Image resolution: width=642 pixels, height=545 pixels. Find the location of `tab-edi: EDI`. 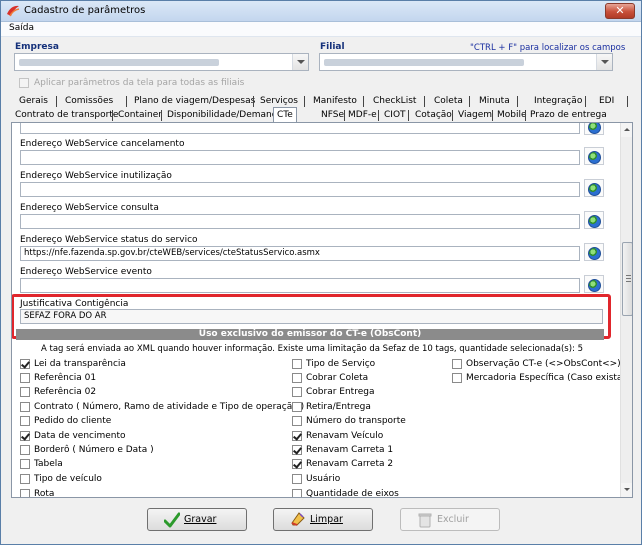

tab-edi: EDI is located at coordinates (606, 101).